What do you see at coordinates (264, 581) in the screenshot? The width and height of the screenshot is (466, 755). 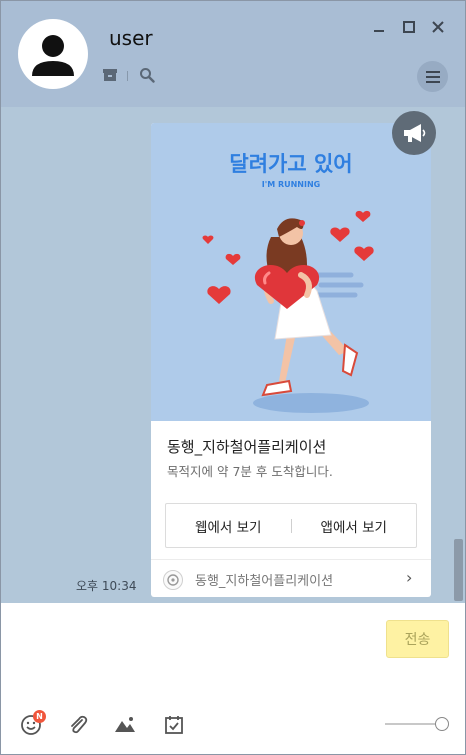 I see `card-footer-name: 동행_지하철어플리케이션` at bounding box center [264, 581].